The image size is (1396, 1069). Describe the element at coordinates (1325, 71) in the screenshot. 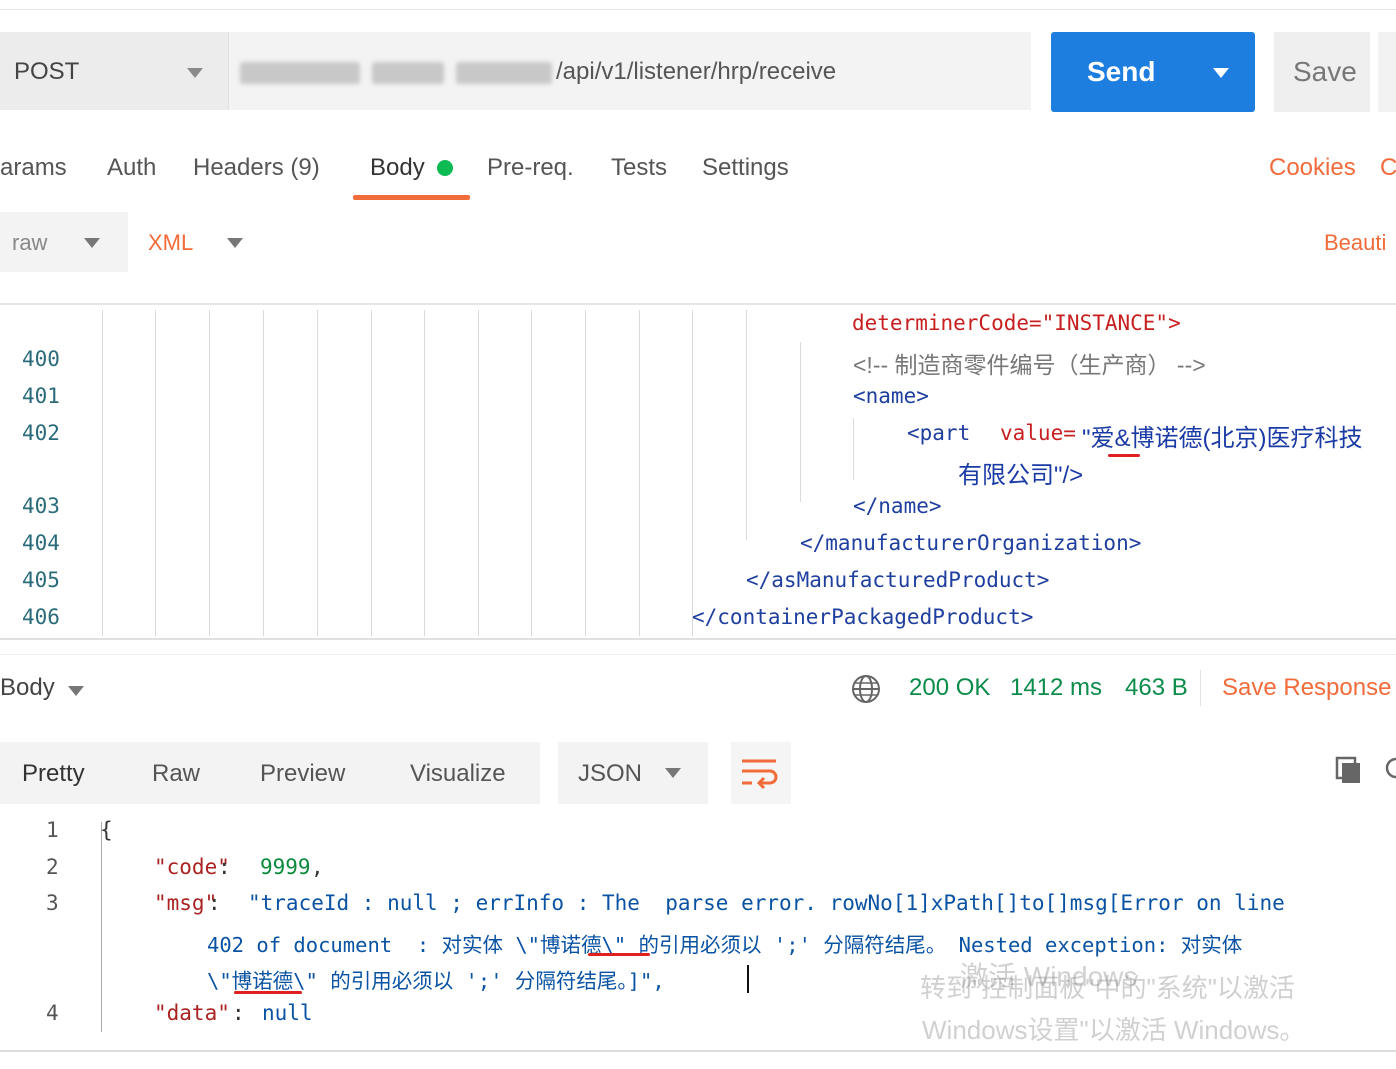

I see `save-button-label: Save` at that location.